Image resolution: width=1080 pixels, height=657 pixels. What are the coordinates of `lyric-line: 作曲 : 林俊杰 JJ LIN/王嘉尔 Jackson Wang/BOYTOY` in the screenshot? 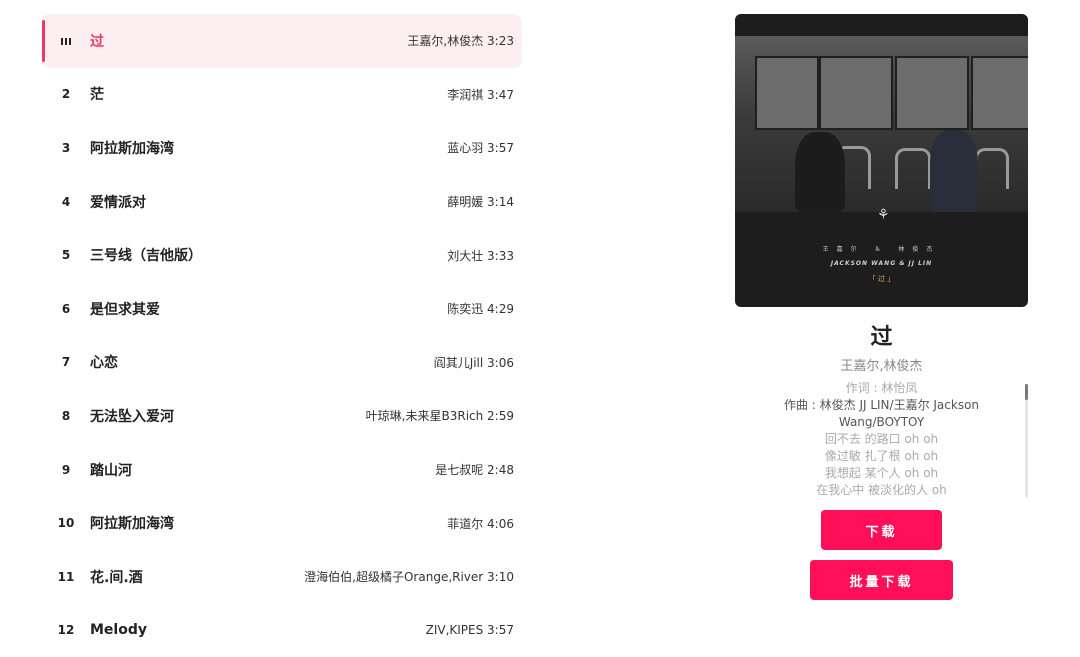 It's located at (881, 413).